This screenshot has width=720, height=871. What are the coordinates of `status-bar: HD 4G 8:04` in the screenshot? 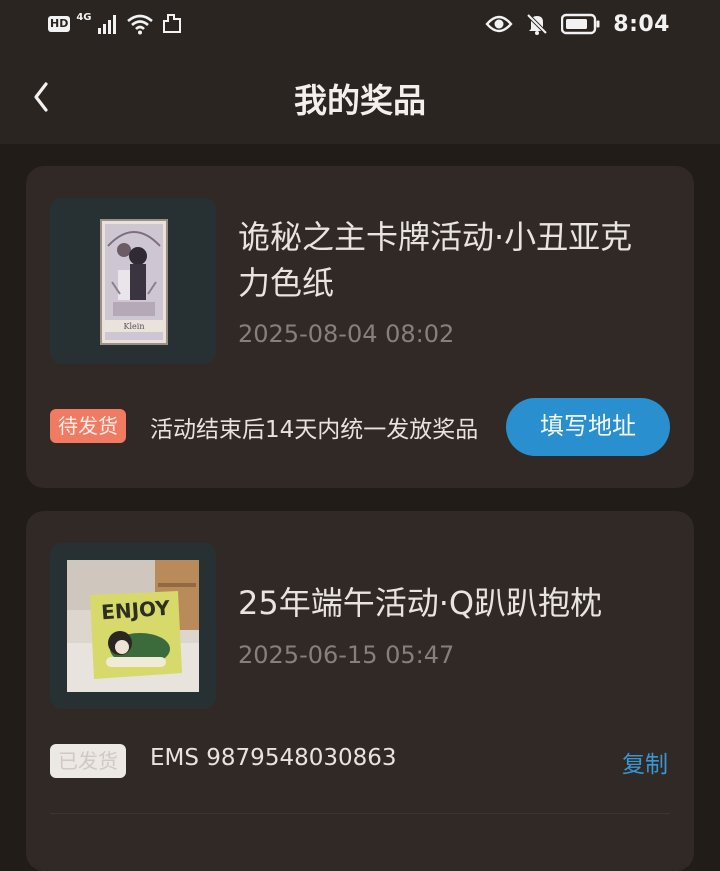 It's located at (360, 25).